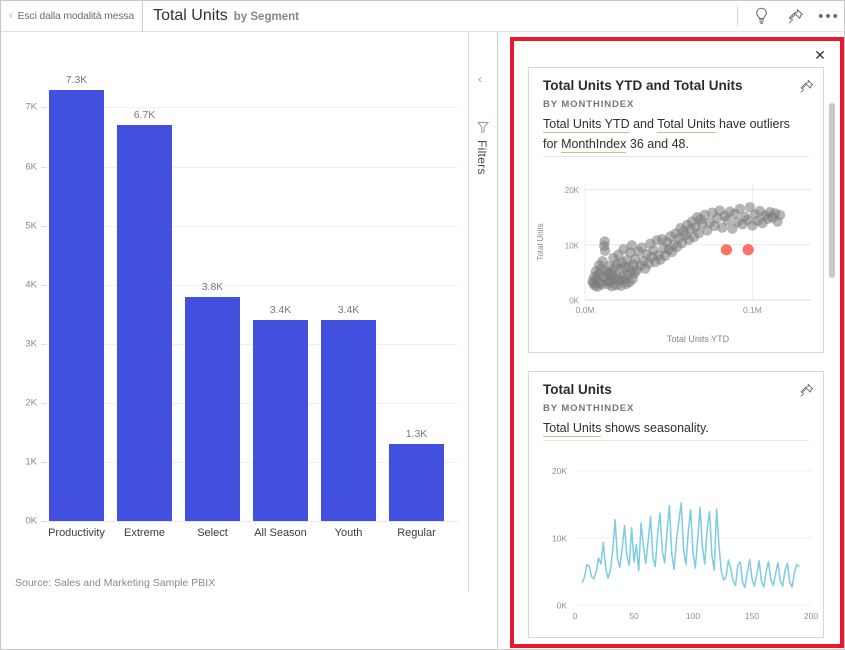  I want to click on x-axis-tick-label: 100, so click(693, 616).